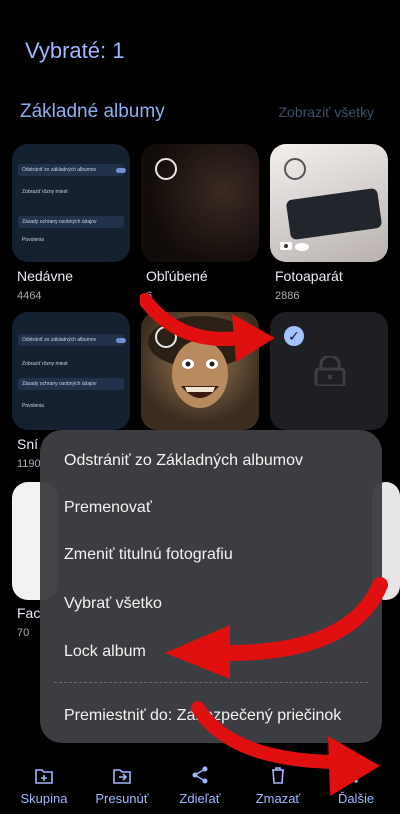 The image size is (400, 814). I want to click on album-count: 4464, so click(29, 296).